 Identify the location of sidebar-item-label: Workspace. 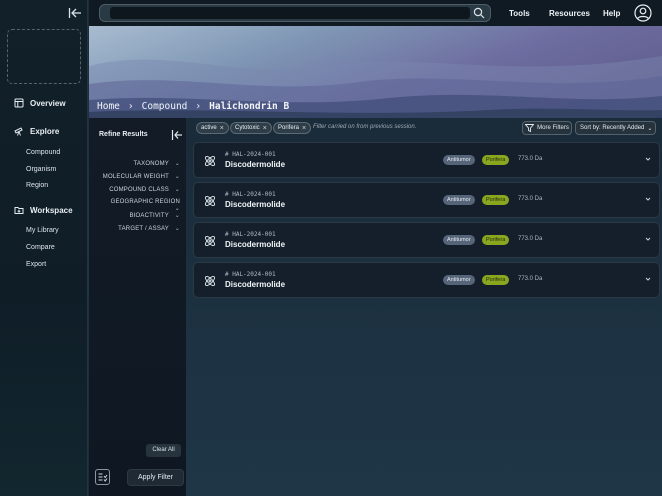
(51, 210).